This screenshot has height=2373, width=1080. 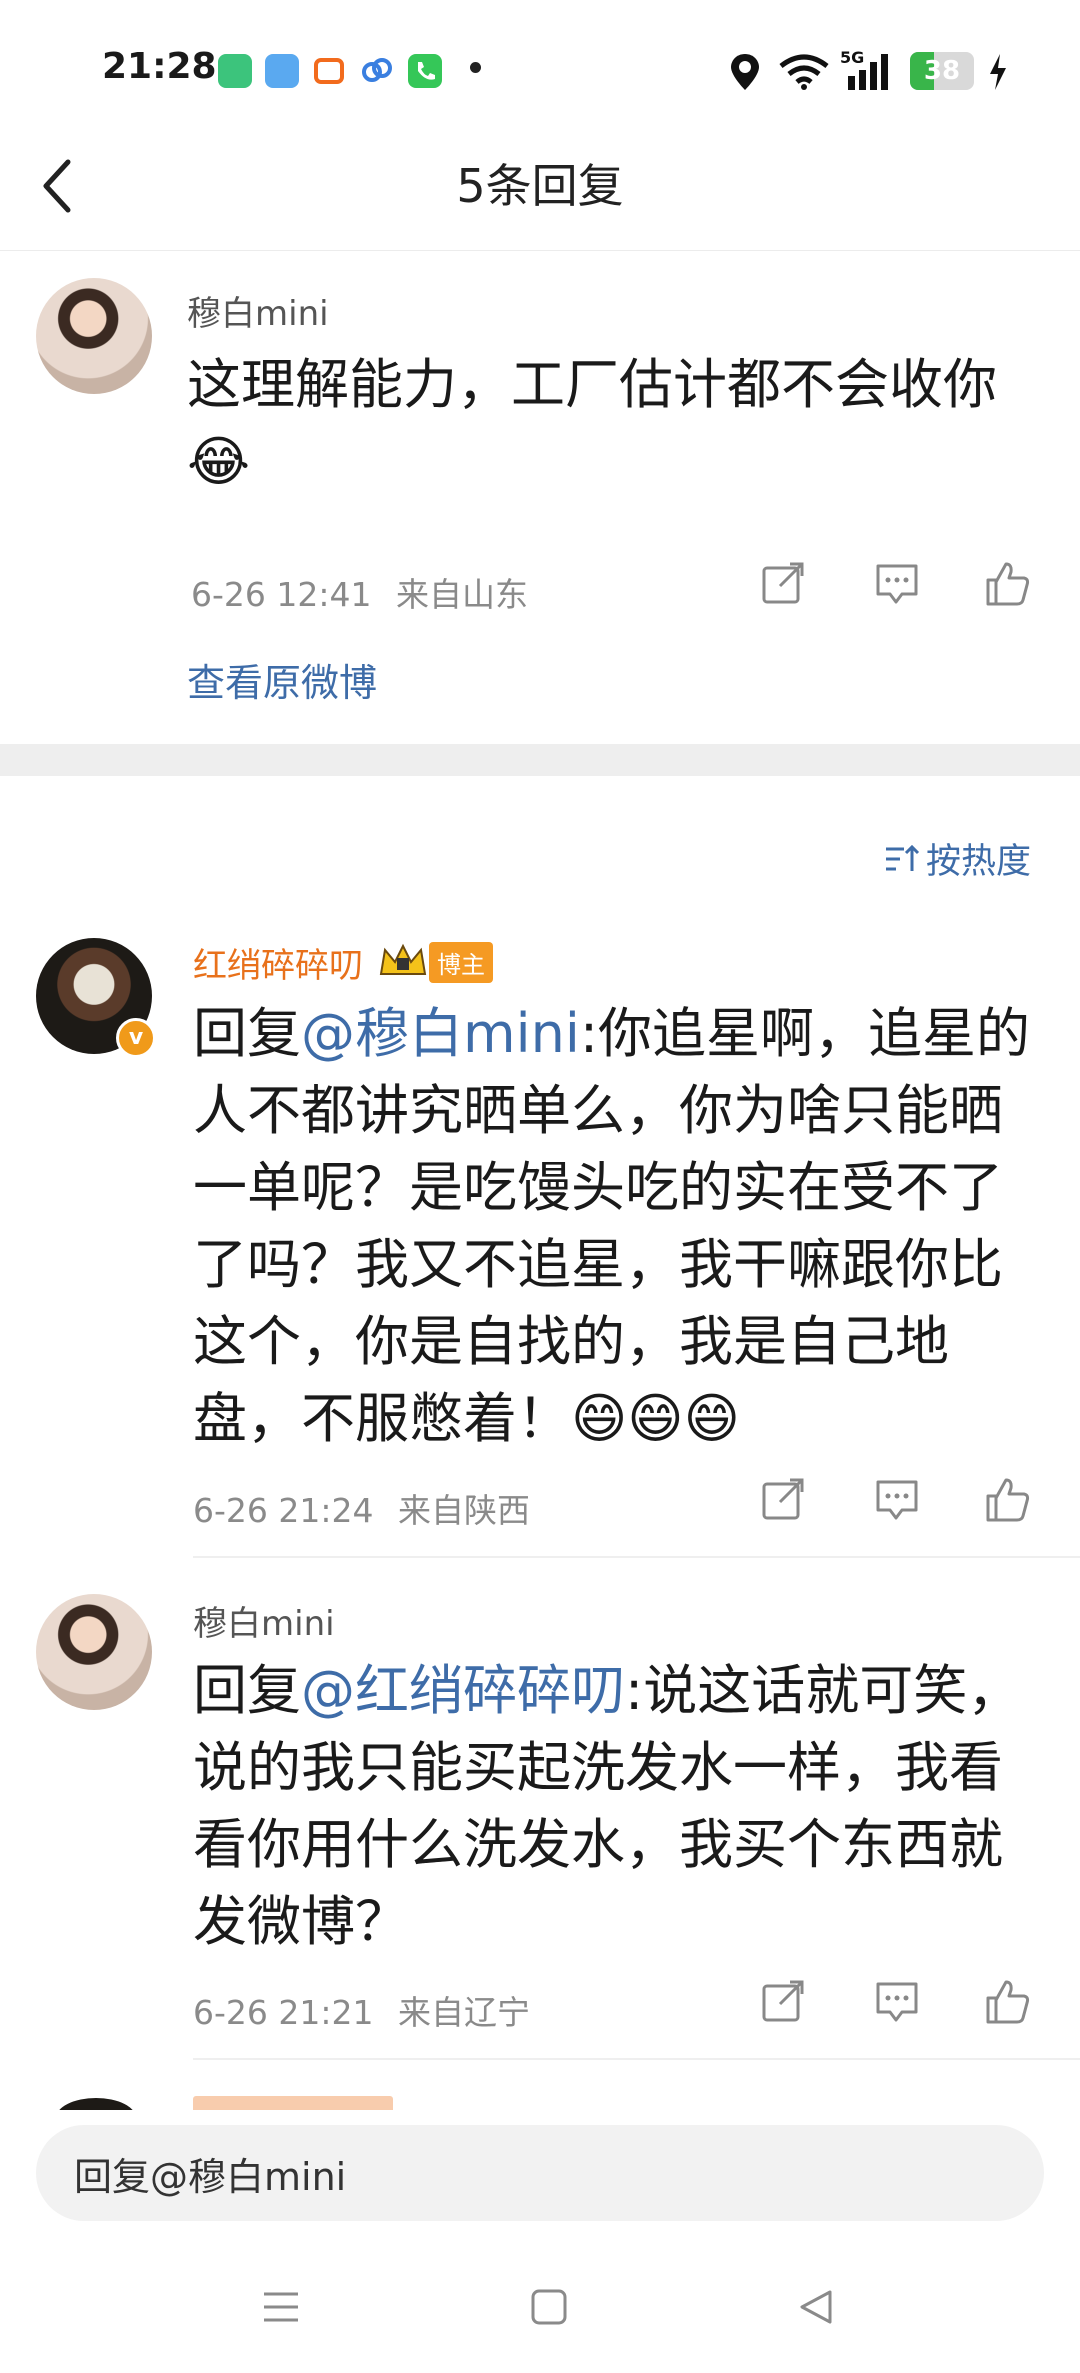 What do you see at coordinates (278, 962) in the screenshot?
I see `reply-username: 红绡碎碎叨` at bounding box center [278, 962].